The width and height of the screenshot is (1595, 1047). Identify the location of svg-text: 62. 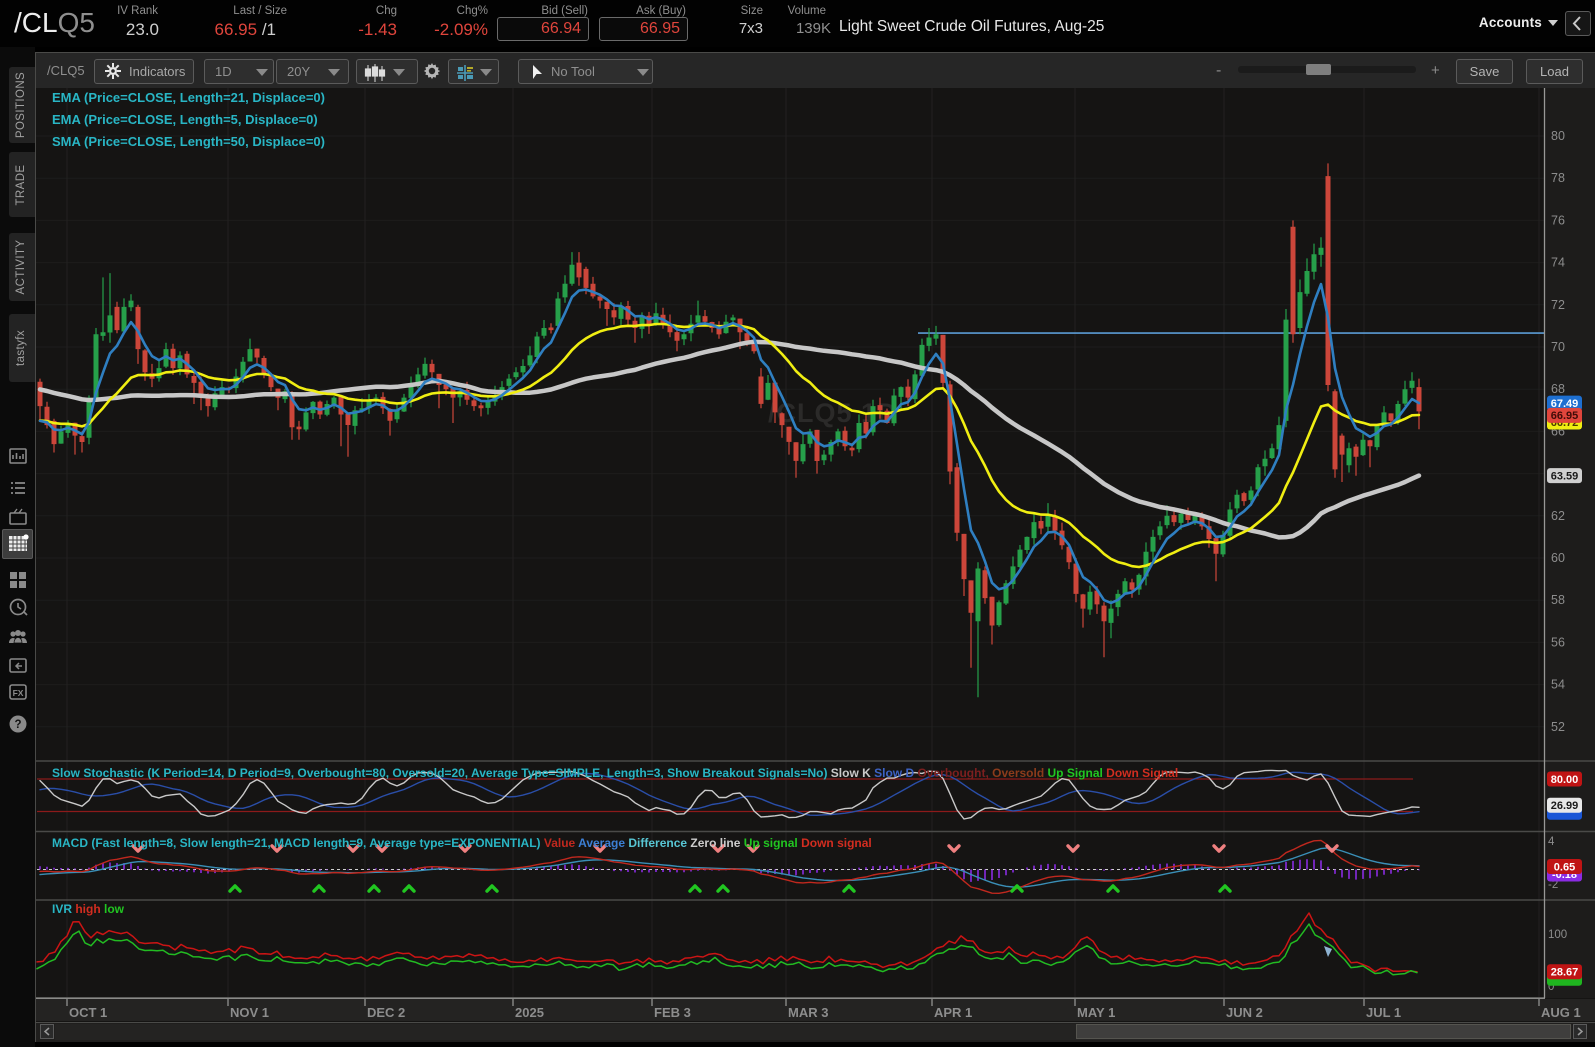
(1558, 516).